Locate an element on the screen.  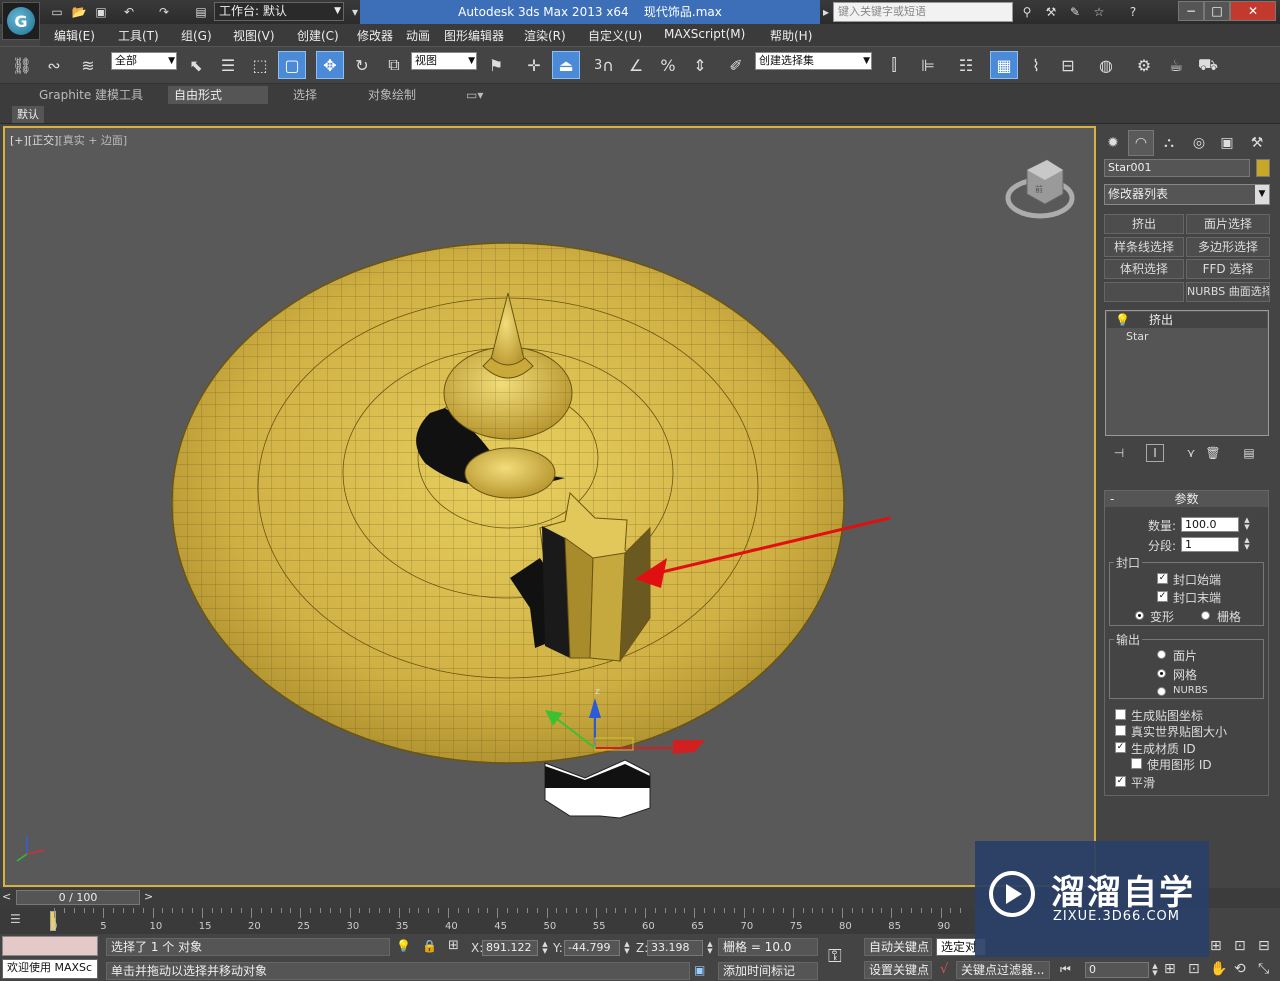
z-coordinate-field: 33.198 is located at coordinates (675, 948).